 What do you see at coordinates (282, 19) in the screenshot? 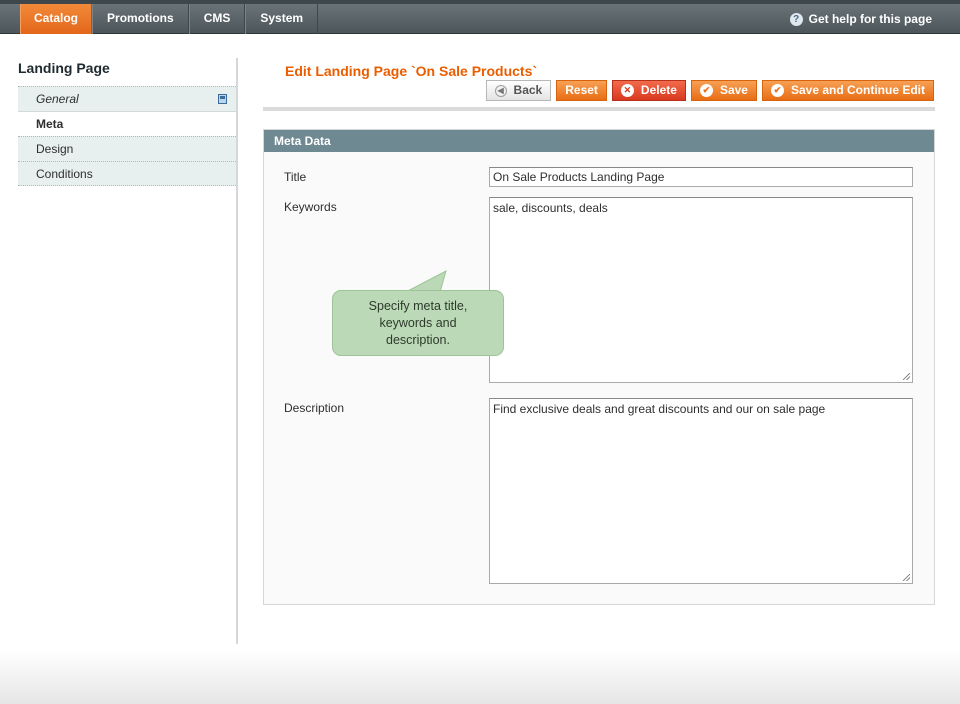
I see `nav-item-system: System` at bounding box center [282, 19].